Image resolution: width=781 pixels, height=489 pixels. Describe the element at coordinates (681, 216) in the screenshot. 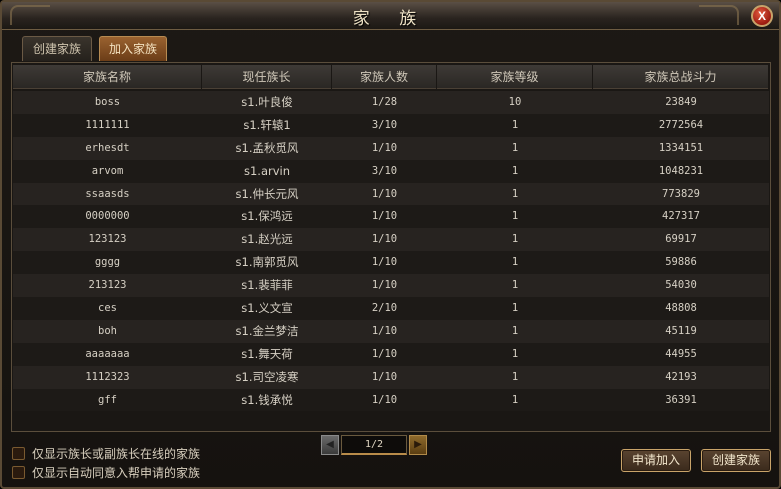

I see `cell-total-power: 427317` at that location.